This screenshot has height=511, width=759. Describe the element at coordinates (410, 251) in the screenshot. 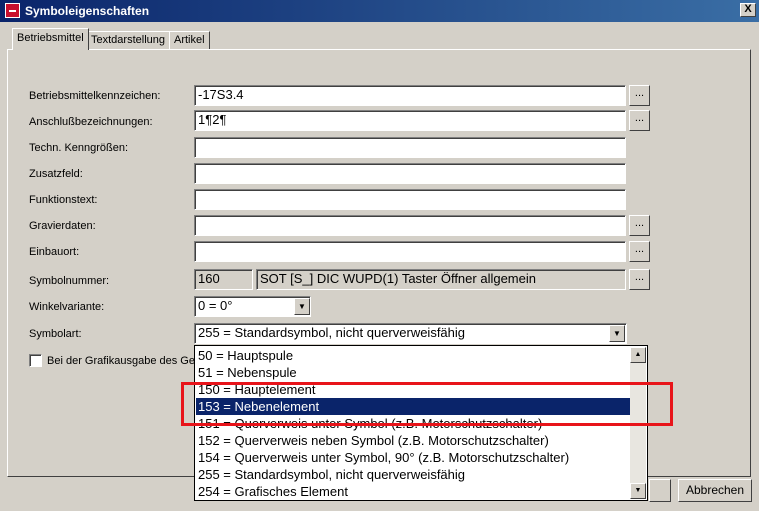

I see `einbauort-input` at that location.